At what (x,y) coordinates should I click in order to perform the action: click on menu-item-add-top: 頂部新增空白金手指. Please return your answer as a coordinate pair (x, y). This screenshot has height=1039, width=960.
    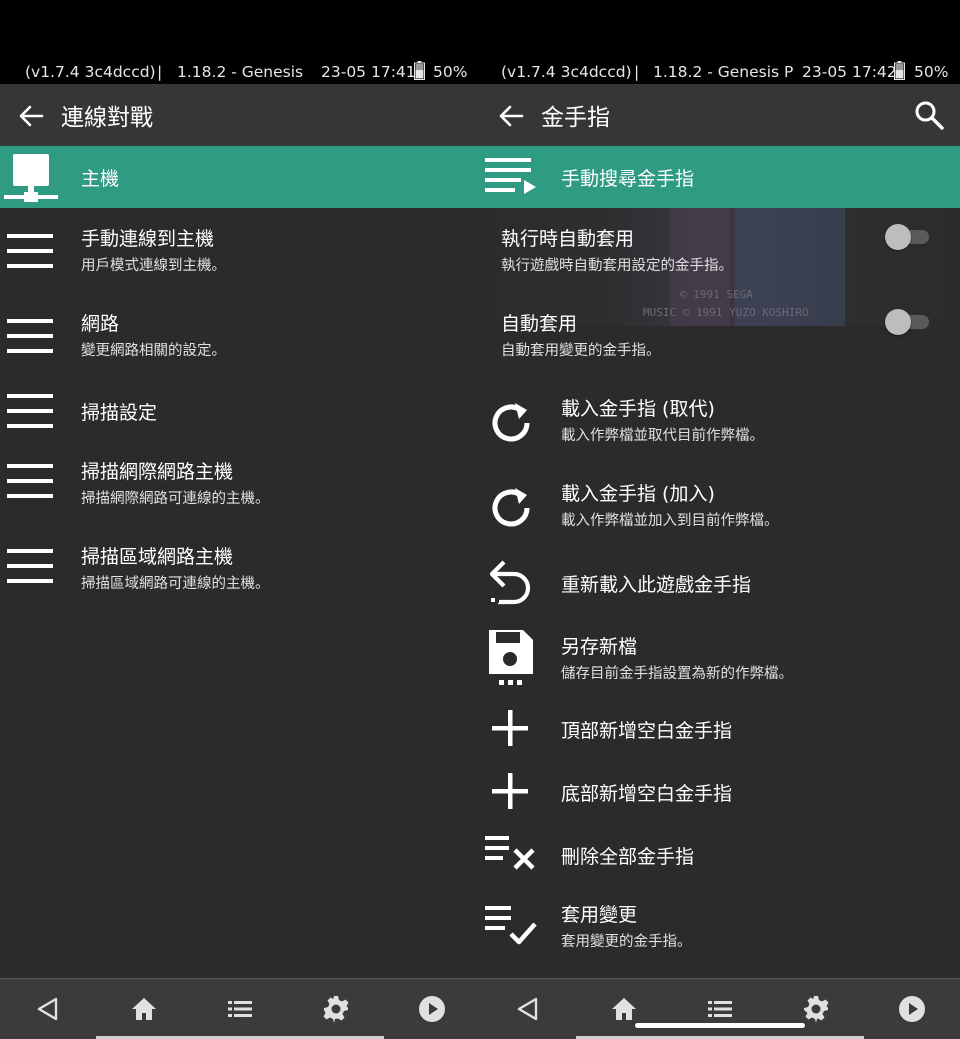
    Looking at the image, I should click on (720, 729).